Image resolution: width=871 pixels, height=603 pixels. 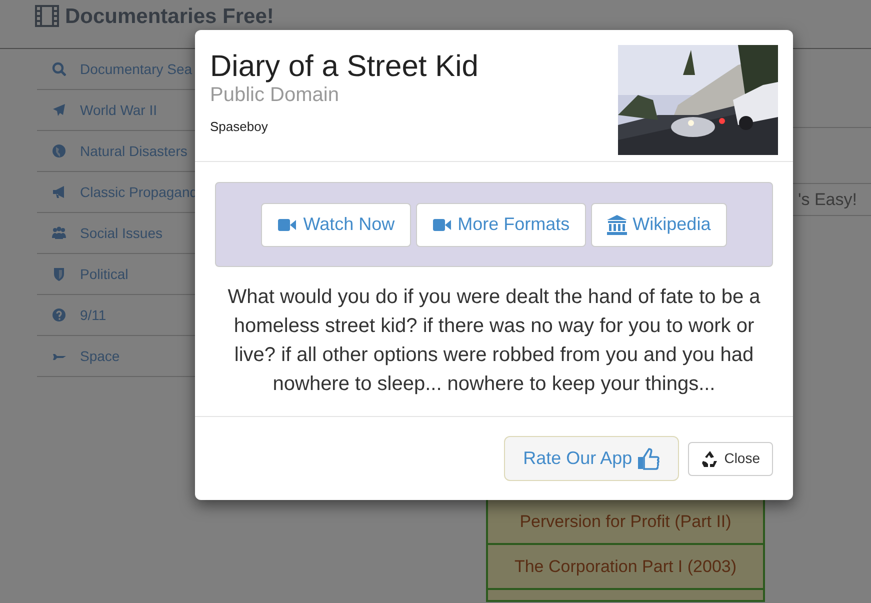 I want to click on documentary-item: The Corporation Part I (2003), so click(x=625, y=567).